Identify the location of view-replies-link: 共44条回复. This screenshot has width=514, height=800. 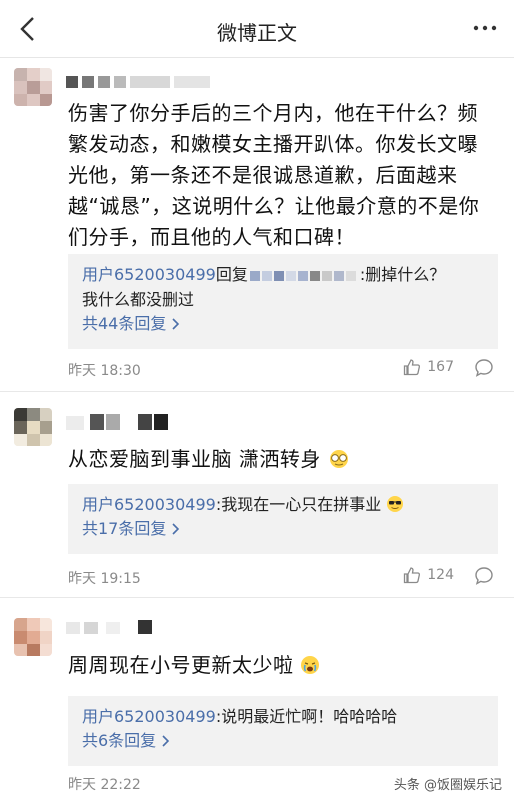
(131, 324).